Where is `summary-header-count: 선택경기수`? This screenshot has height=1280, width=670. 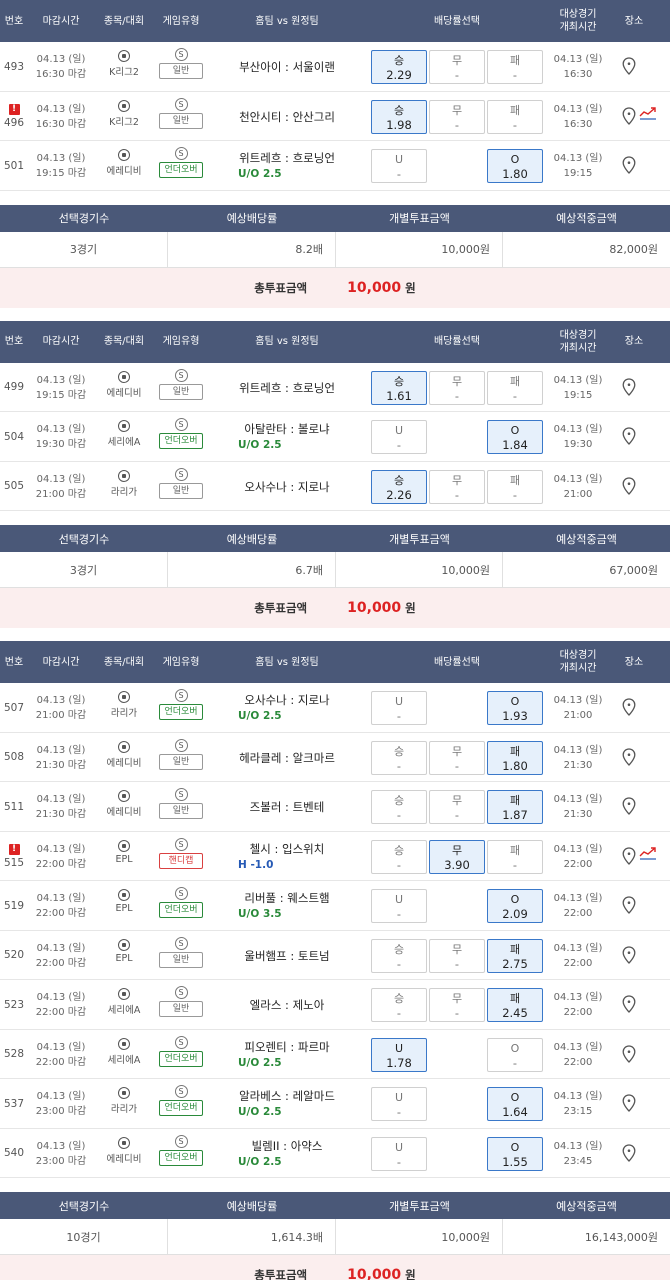
summary-header-count: 선택경기수 is located at coordinates (84, 539).